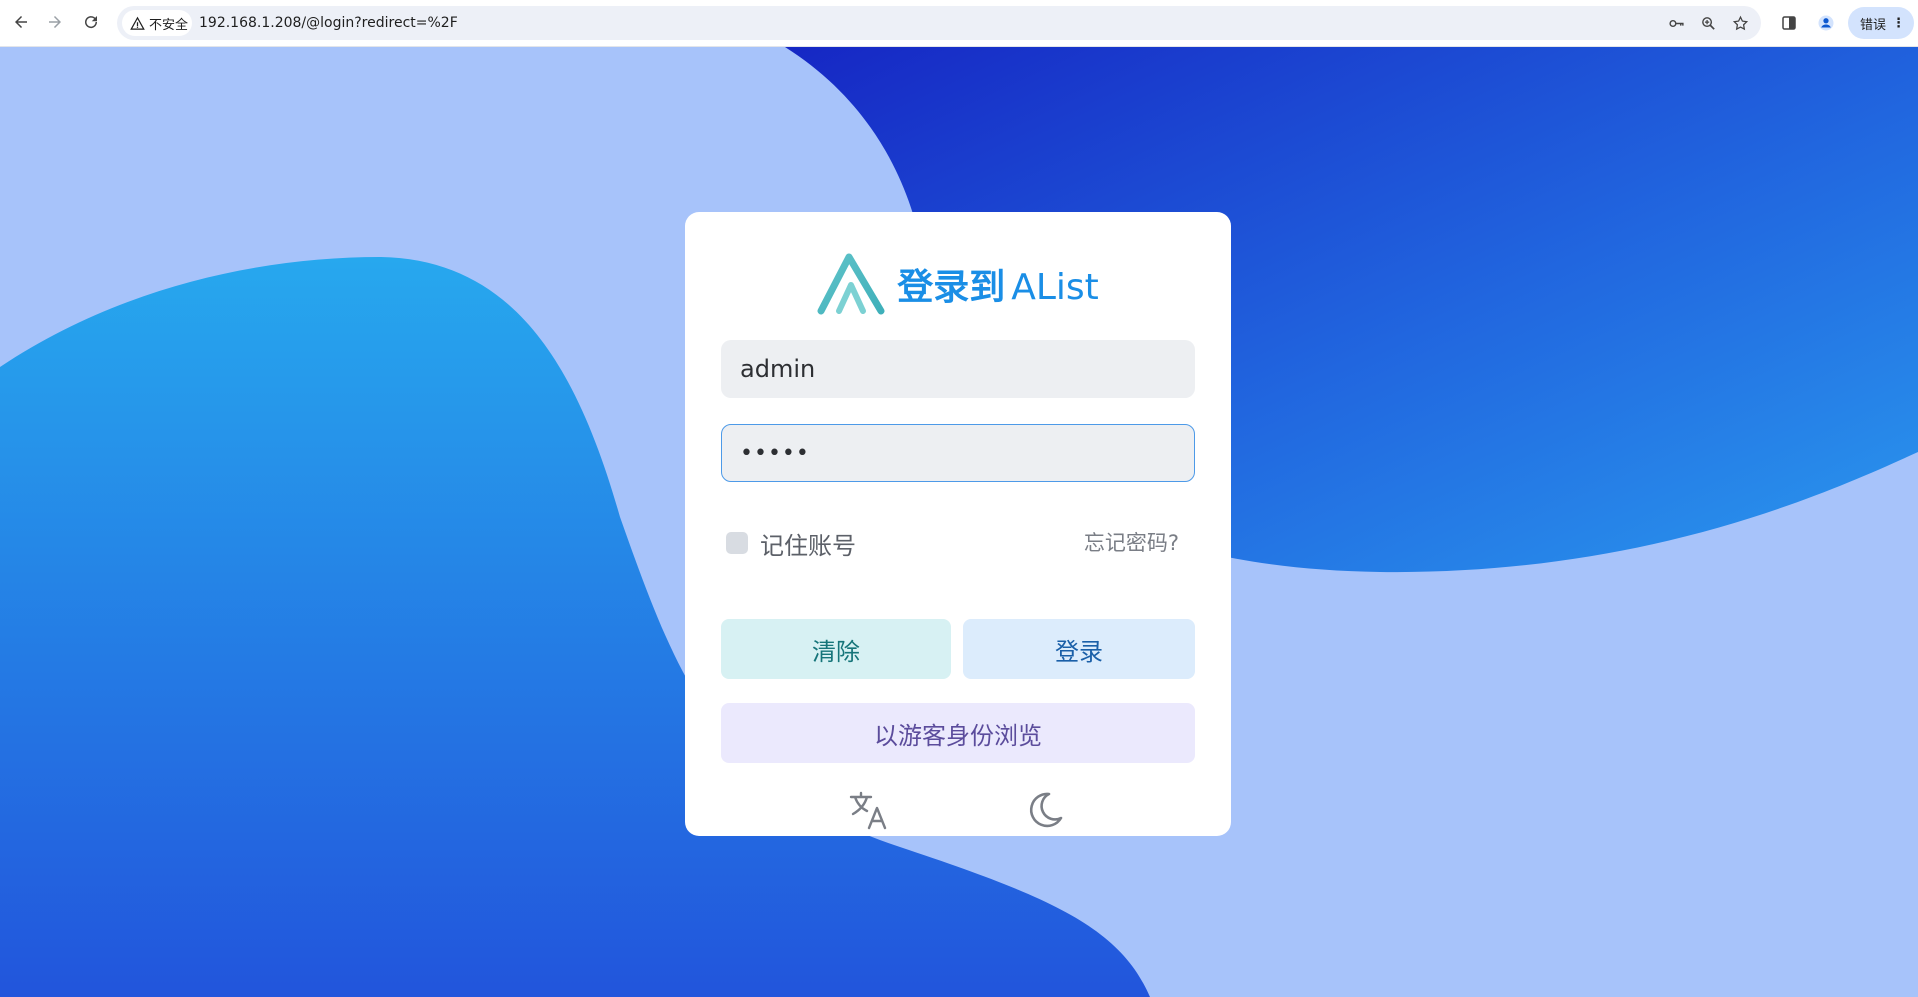  What do you see at coordinates (939, 23) in the screenshot?
I see `address-bar: 不安全 192.168.1.208/@login?redirect=%2F` at bounding box center [939, 23].